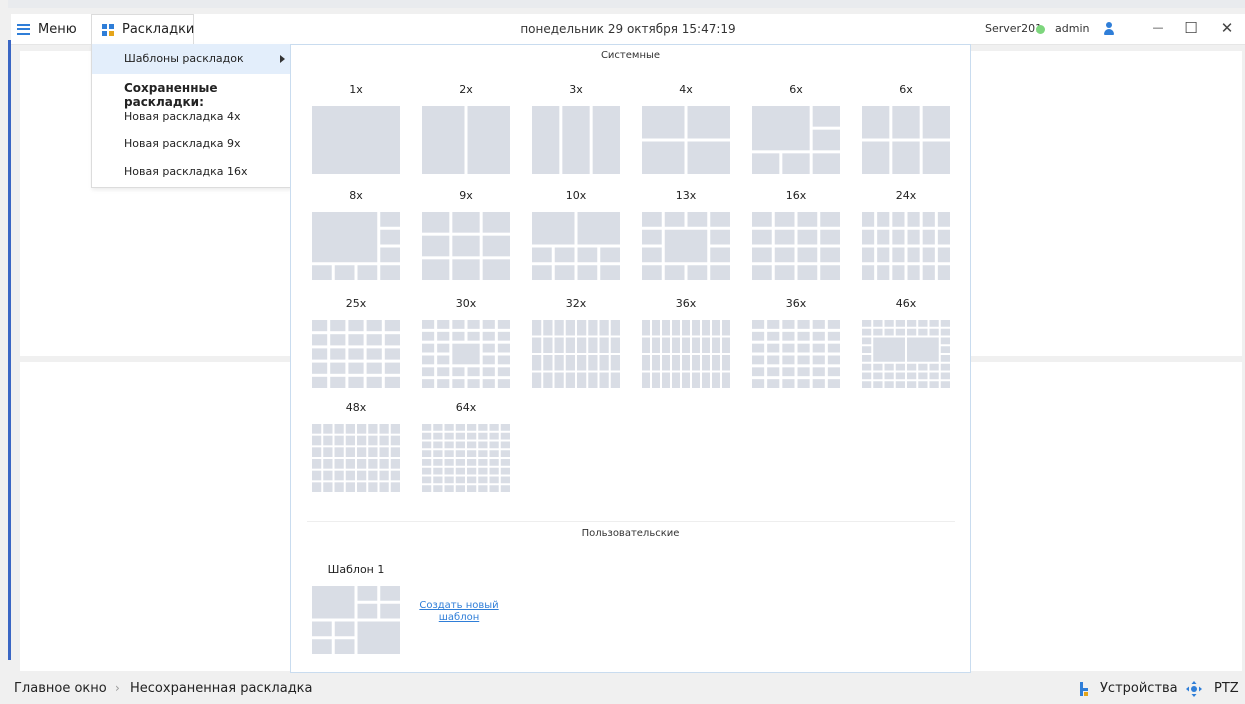 Image resolution: width=1245 pixels, height=704 pixels. What do you see at coordinates (686, 234) in the screenshot?
I see `layout-template: 13x` at bounding box center [686, 234].